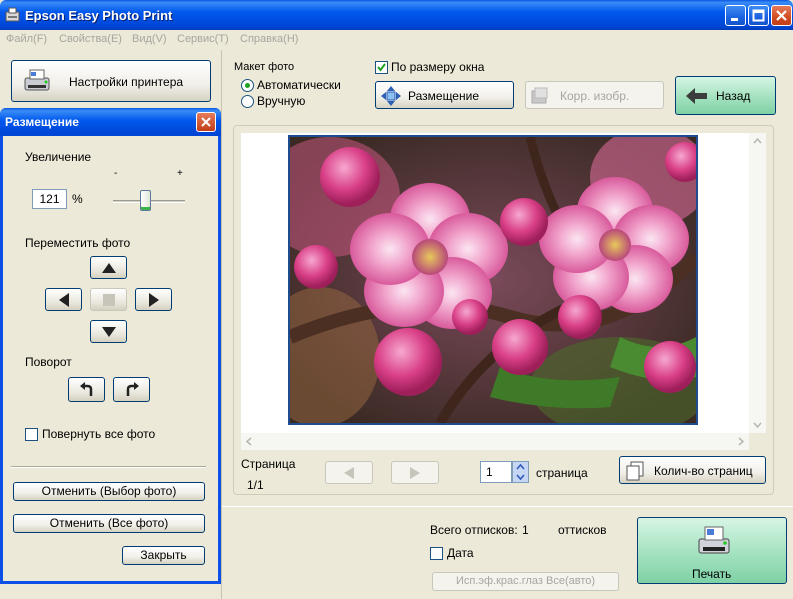 The width and height of the screenshot is (793, 599). I want to click on spin-down-icon, so click(520, 477).